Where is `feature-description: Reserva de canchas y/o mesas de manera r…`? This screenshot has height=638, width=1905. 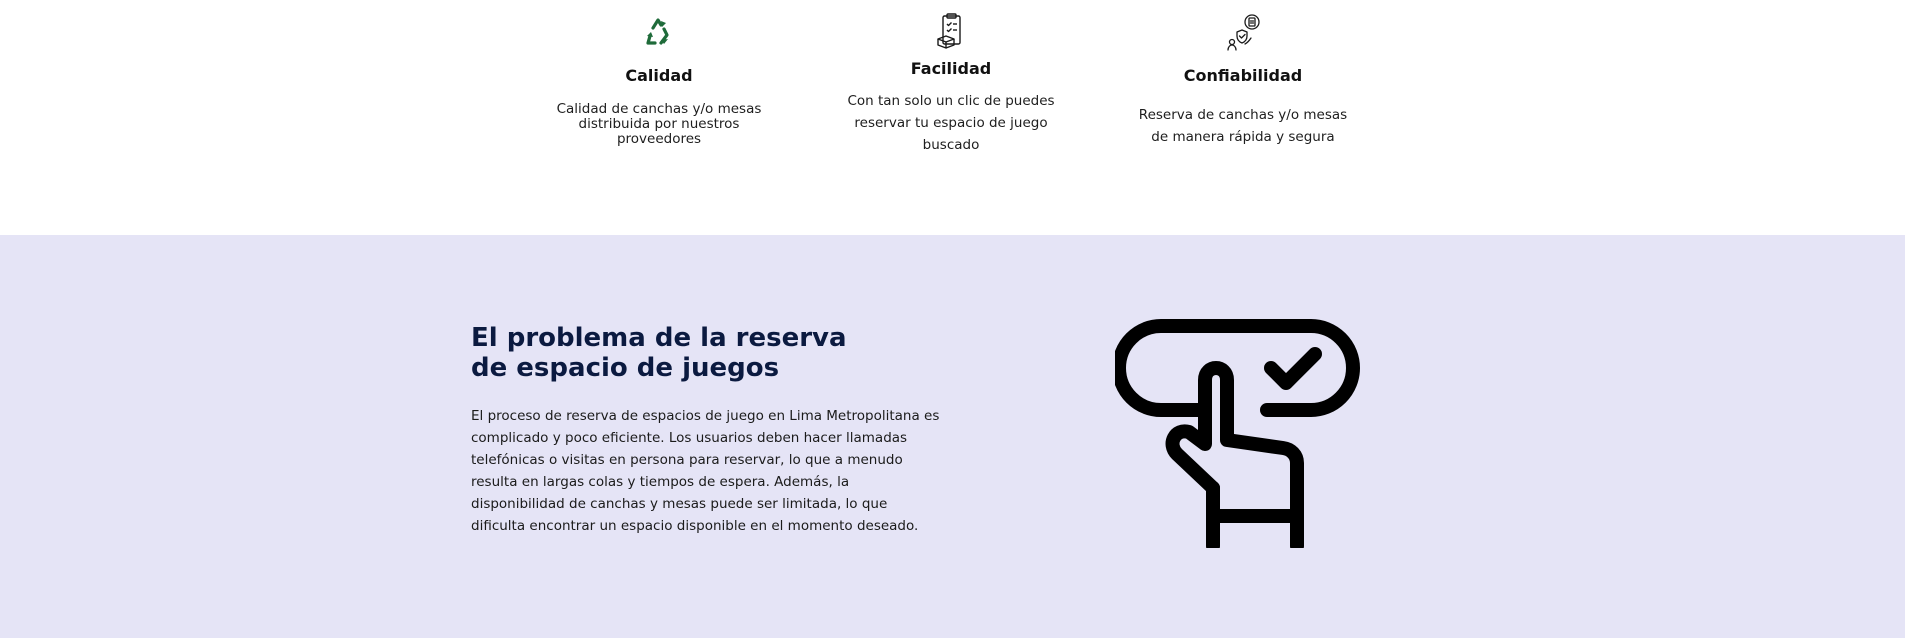
feature-description: Reserva de canchas y/o mesas de manera r… is located at coordinates (1243, 126).